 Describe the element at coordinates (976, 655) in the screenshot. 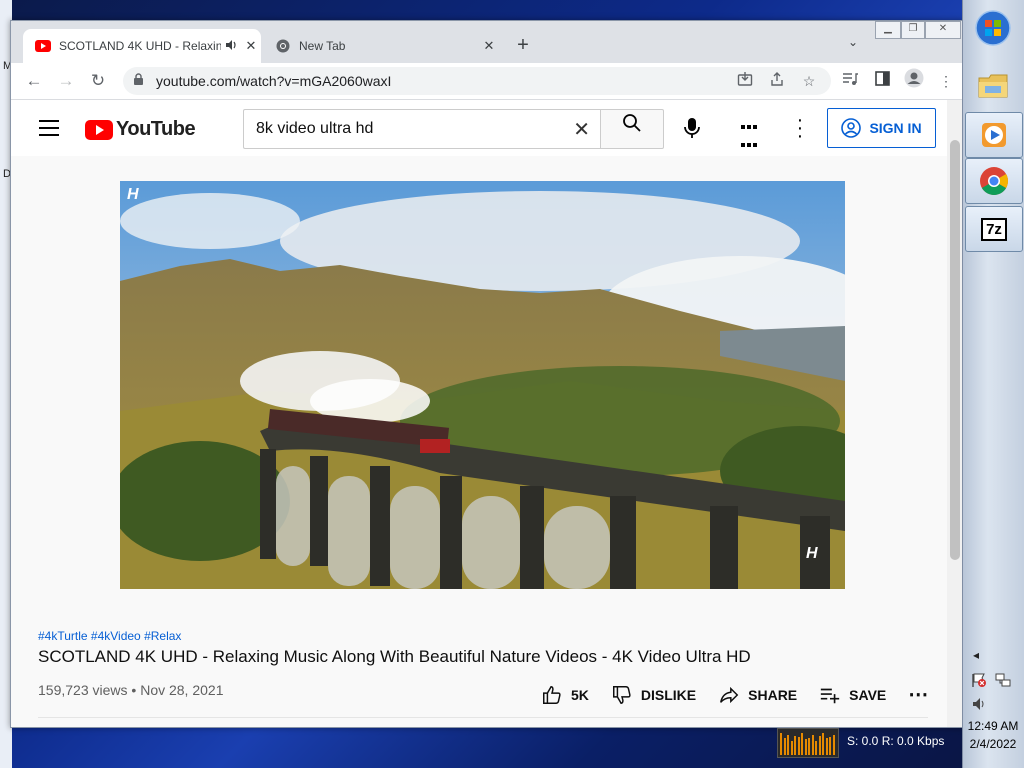

I see `tray-expand-icon: ◂` at that location.